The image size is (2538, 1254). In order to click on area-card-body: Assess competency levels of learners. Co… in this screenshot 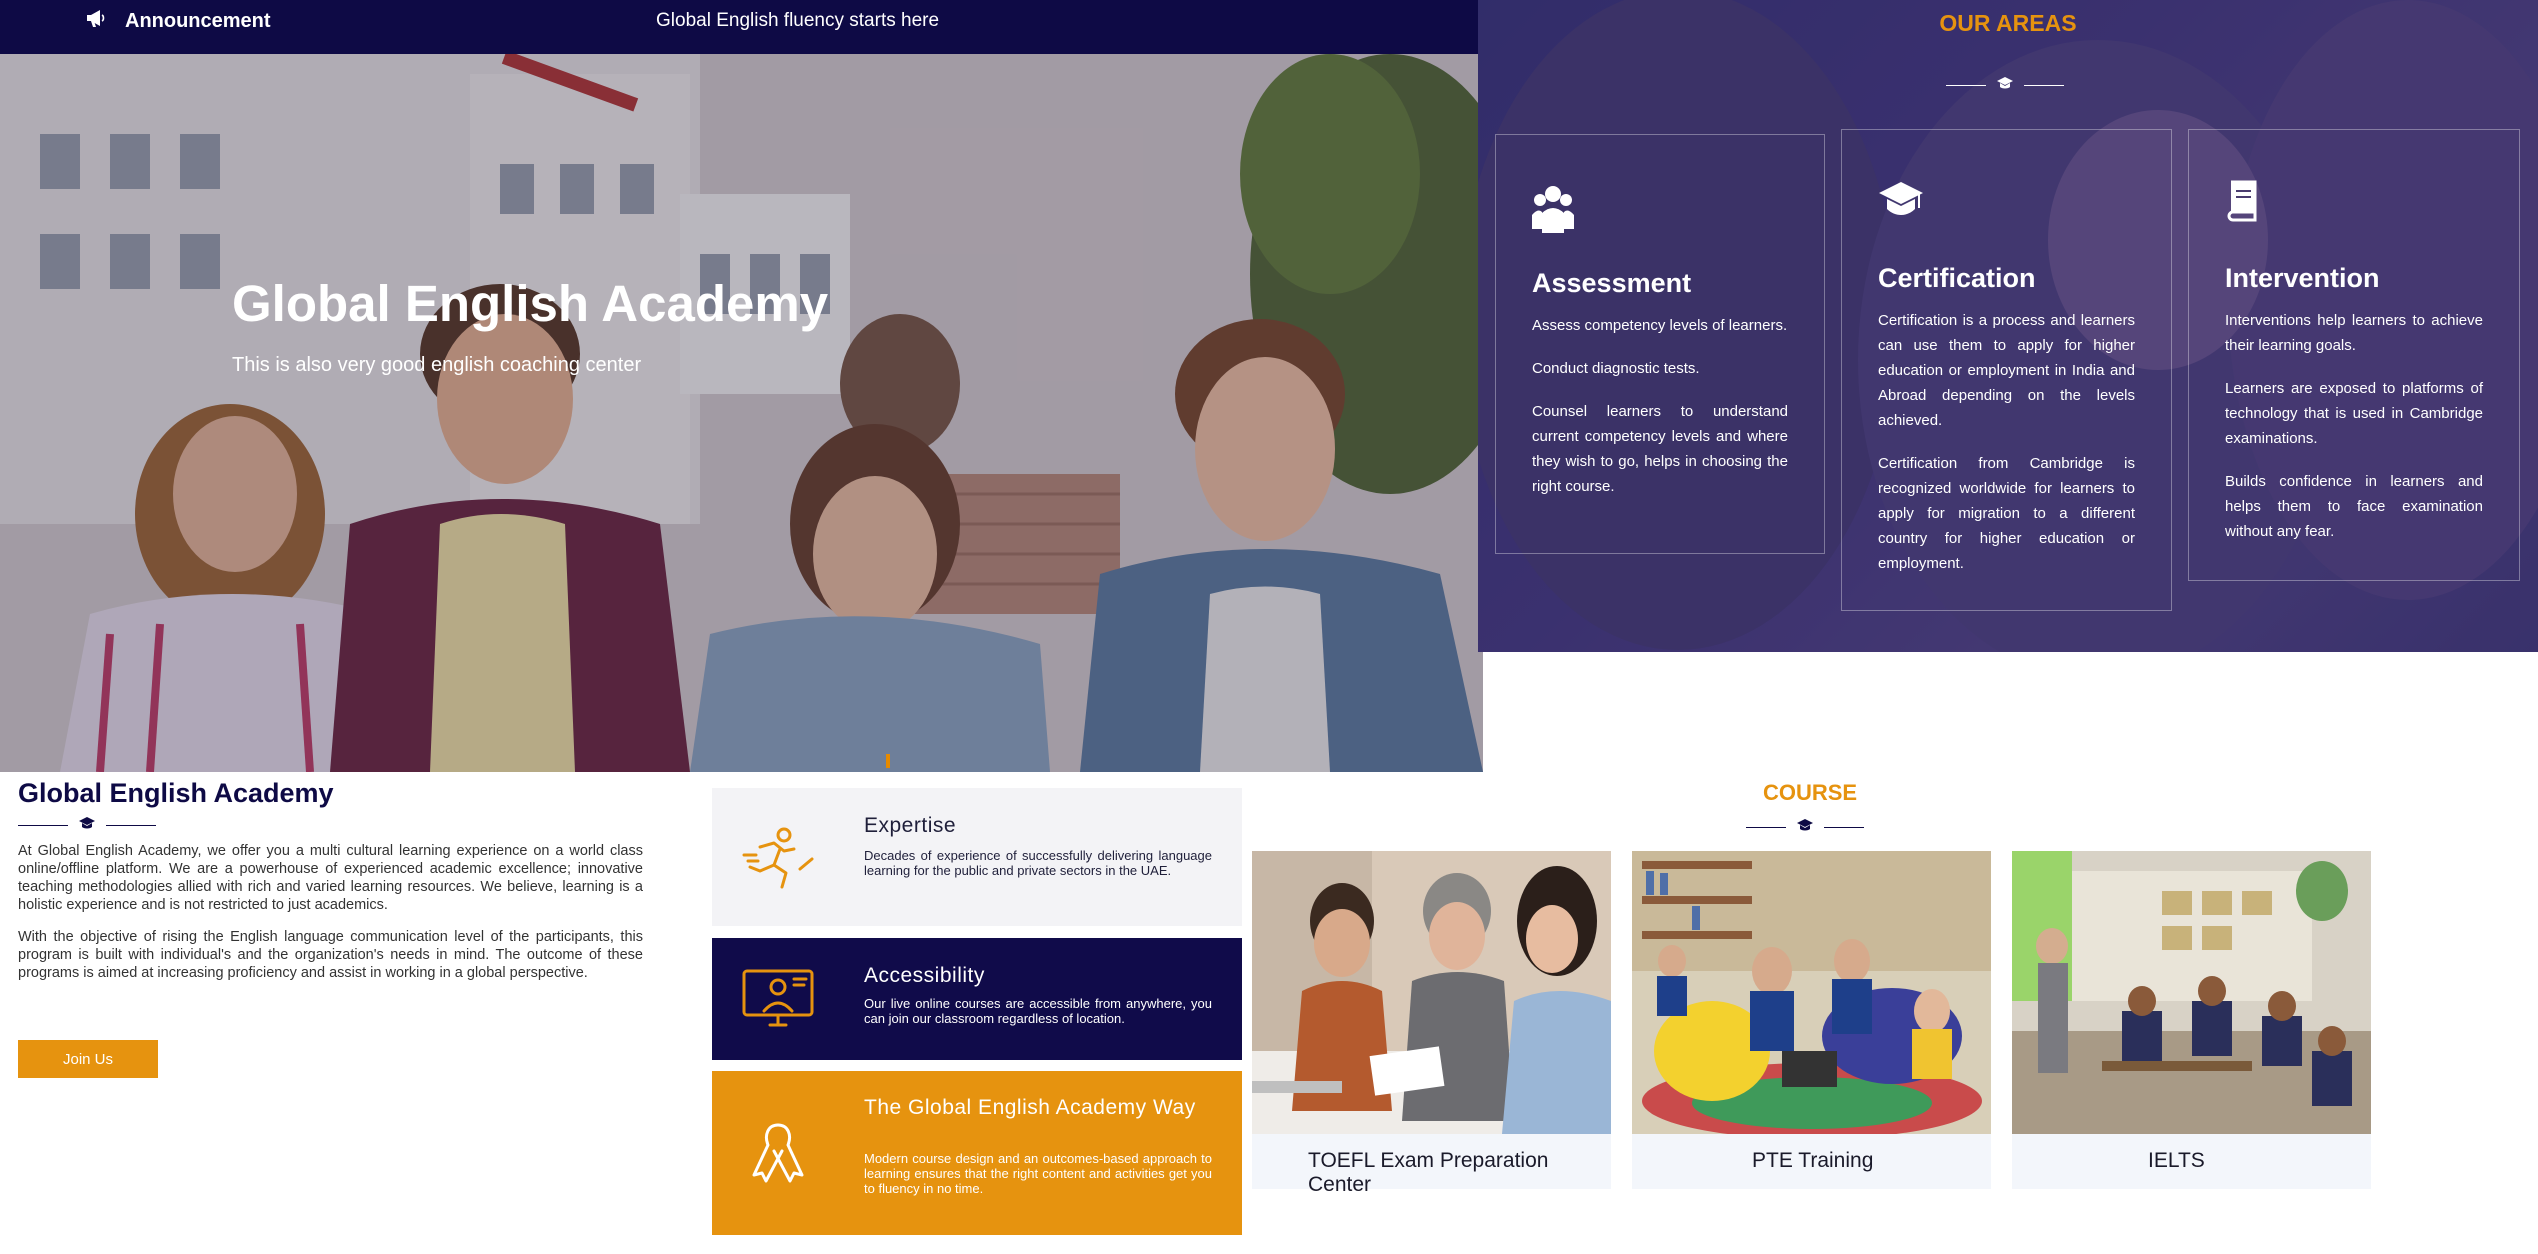, I will do `click(1660, 415)`.